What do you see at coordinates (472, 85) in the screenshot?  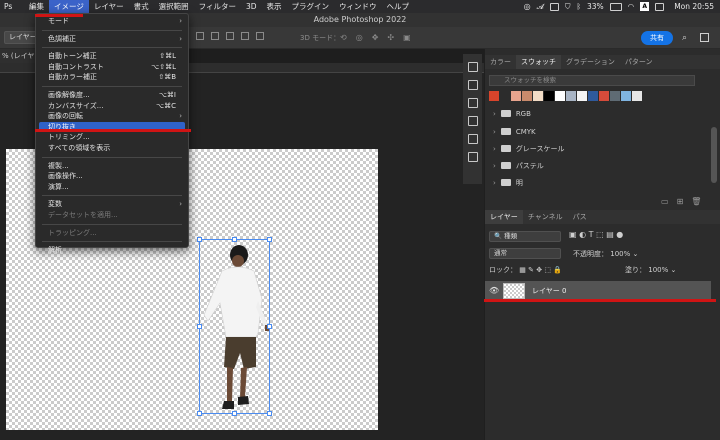 I see `brush-settings-icon` at bounding box center [472, 85].